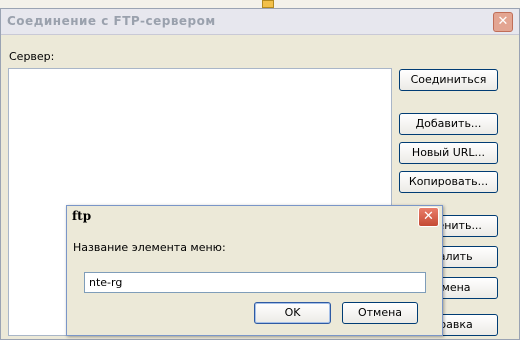 Image resolution: width=520 pixels, height=340 pixels. What do you see at coordinates (82, 216) in the screenshot?
I see `dialog-title: ftp` at bounding box center [82, 216].